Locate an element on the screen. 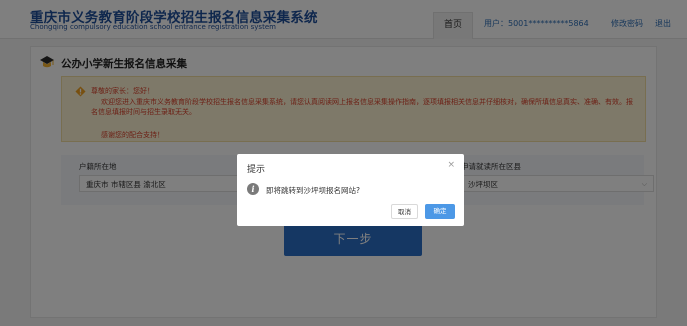  cancel-button: 取消 is located at coordinates (404, 211).